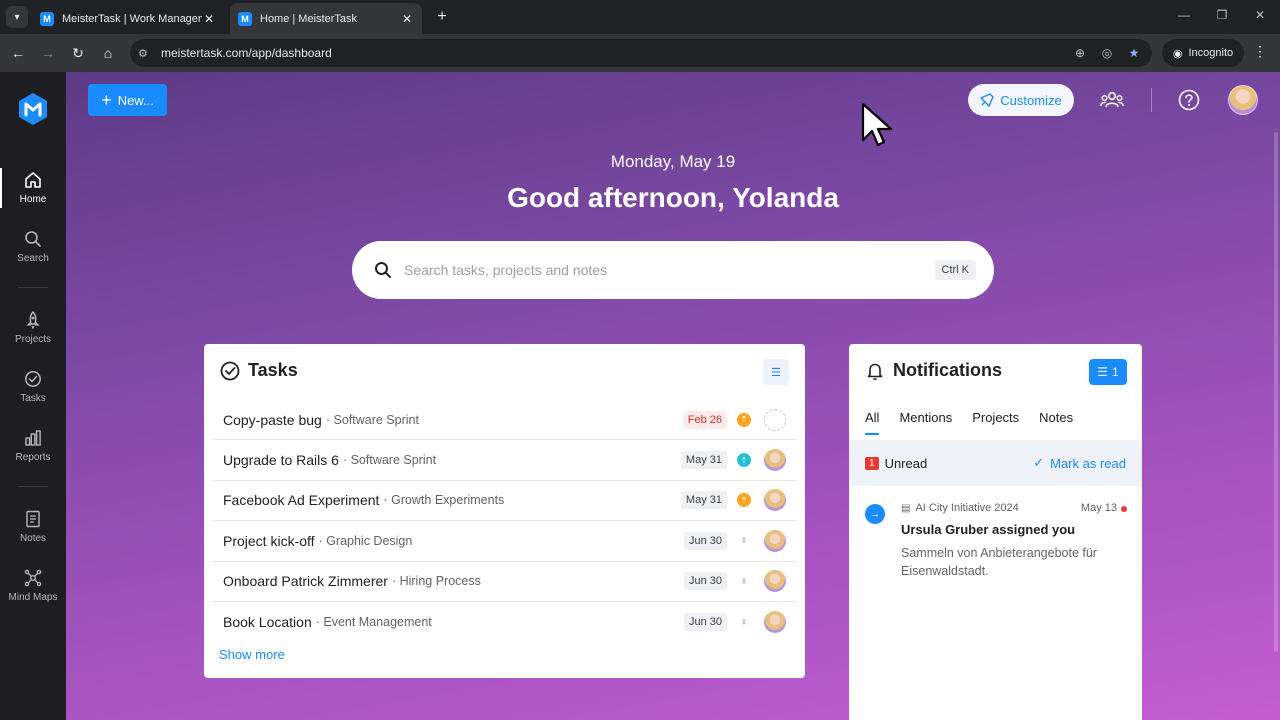  I want to click on search-input: Search tasks, projects and notes Ctrl K, so click(673, 270).